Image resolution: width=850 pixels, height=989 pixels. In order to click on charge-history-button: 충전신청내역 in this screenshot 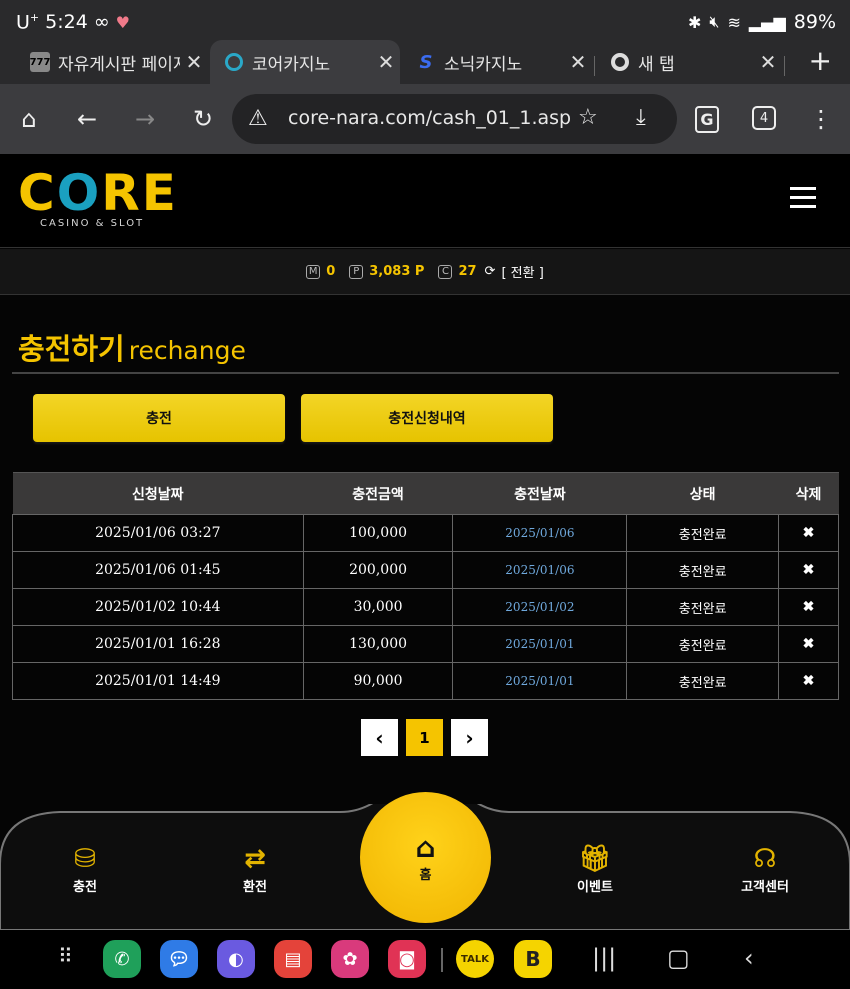, I will do `click(427, 418)`.